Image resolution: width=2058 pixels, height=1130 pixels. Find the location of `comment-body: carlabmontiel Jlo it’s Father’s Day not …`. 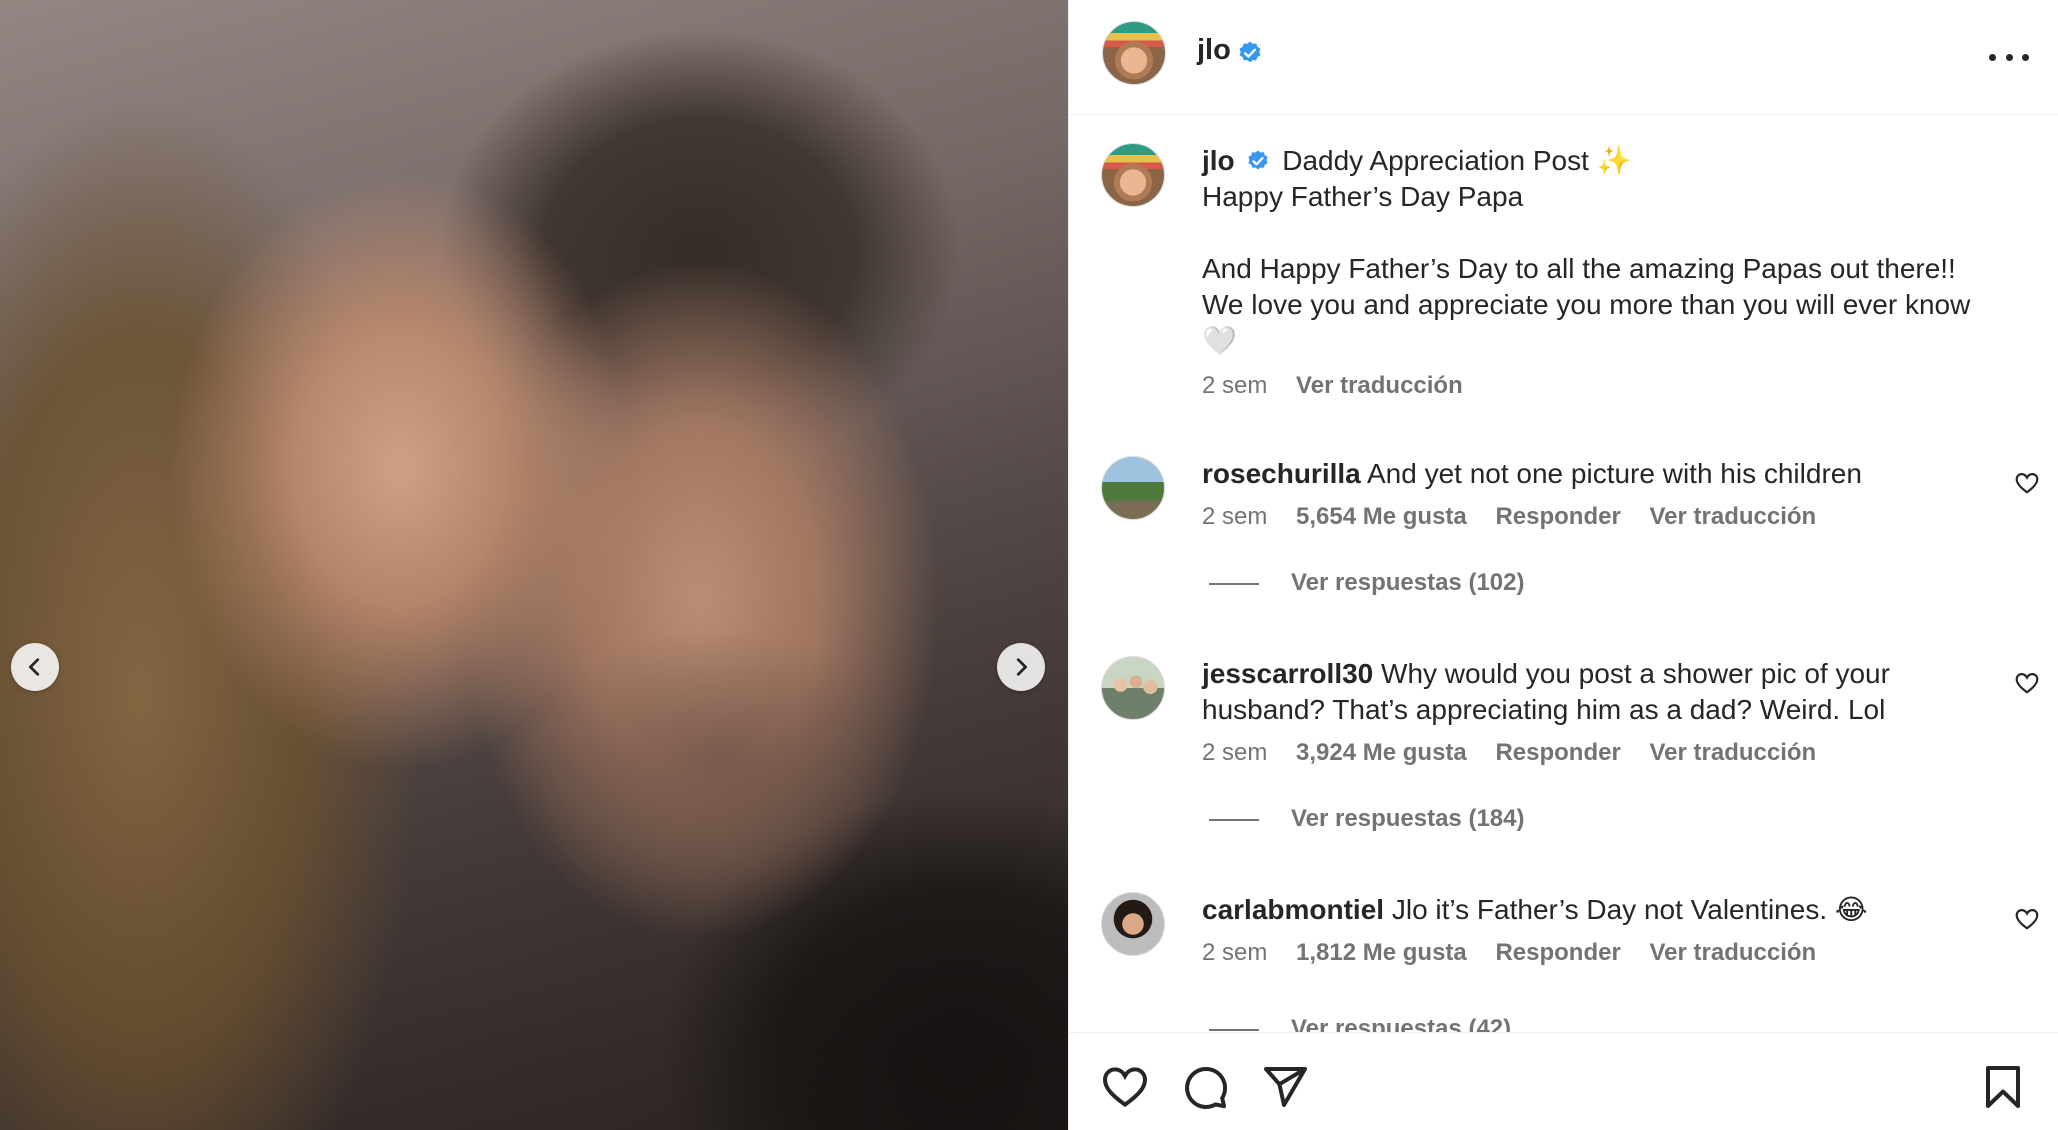

comment-body: carlabmontiel Jlo it’s Father’s Day not … is located at coordinates (1602, 930).